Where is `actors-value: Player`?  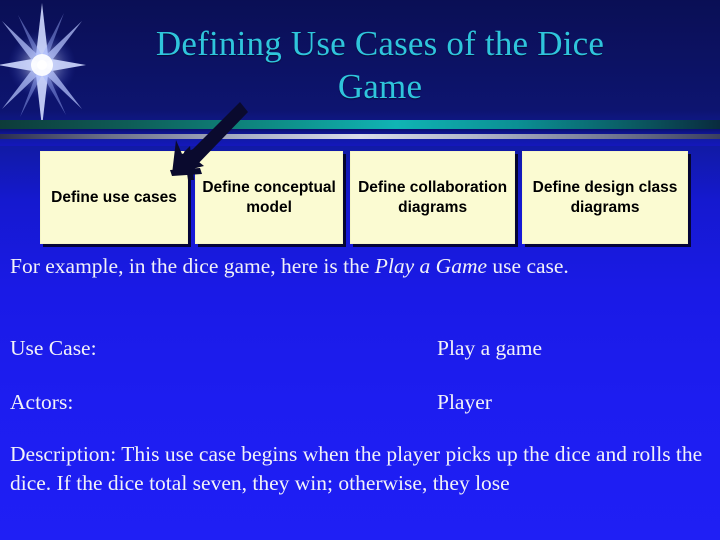
actors-value: Player is located at coordinates (464, 402).